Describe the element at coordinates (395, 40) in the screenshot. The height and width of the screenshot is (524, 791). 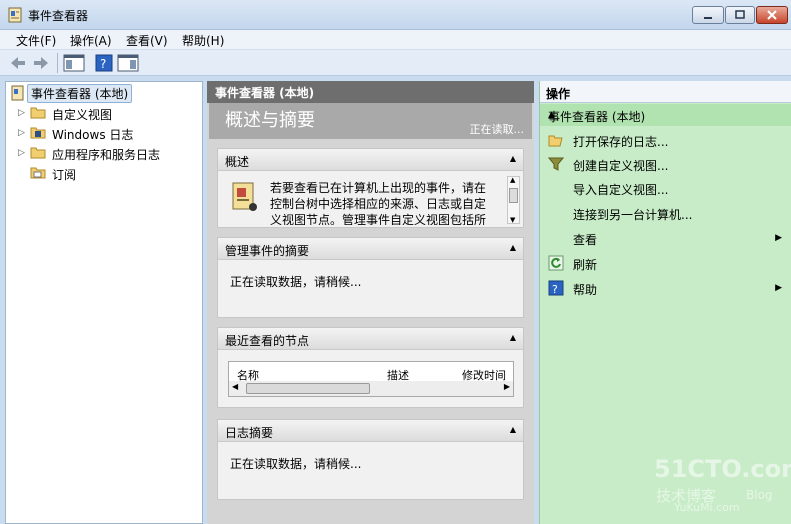
I see `menu-bar: 文件(F) 操作(A) 查看(V) 帮助(H)` at that location.